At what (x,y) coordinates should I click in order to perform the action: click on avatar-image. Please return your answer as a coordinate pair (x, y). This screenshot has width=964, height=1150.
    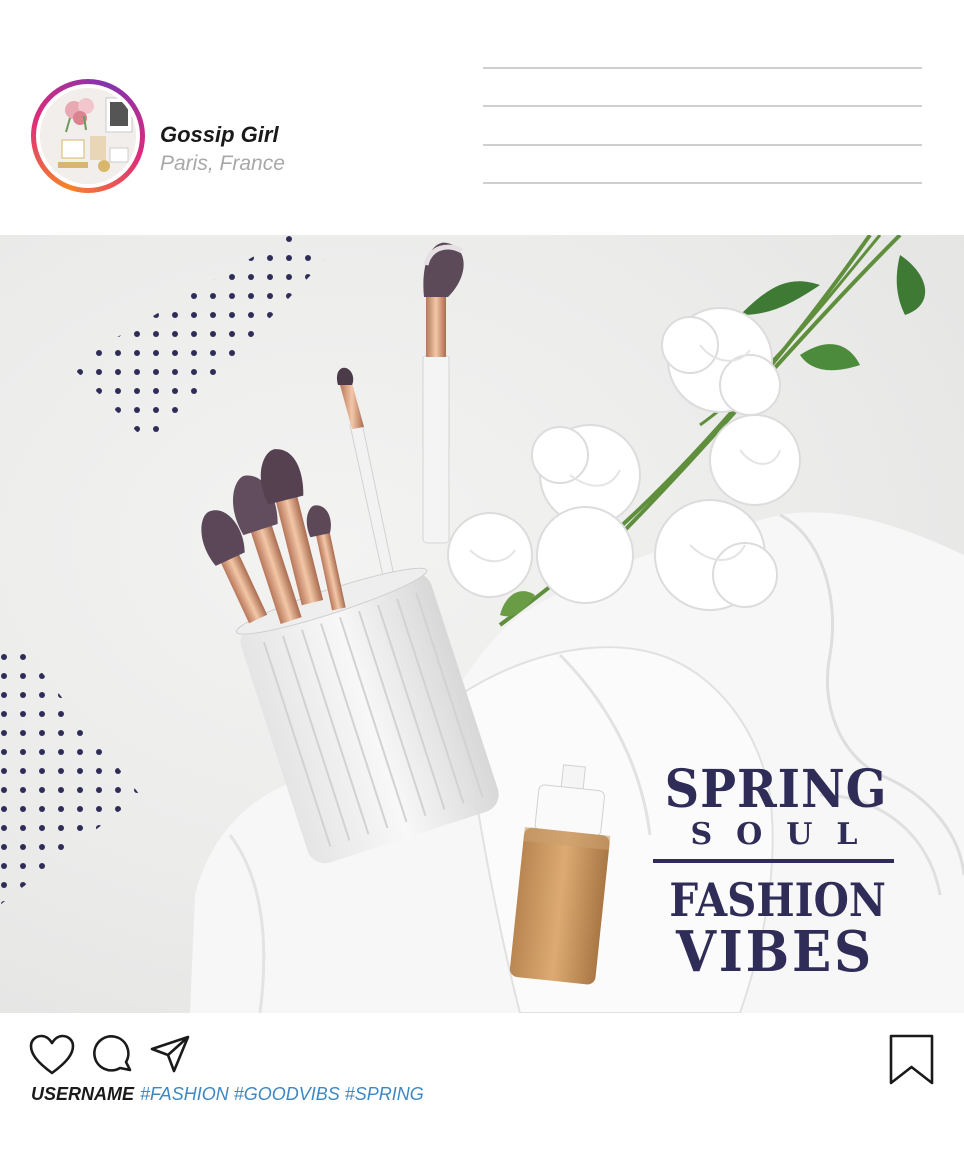
    Looking at the image, I should click on (88, 136).